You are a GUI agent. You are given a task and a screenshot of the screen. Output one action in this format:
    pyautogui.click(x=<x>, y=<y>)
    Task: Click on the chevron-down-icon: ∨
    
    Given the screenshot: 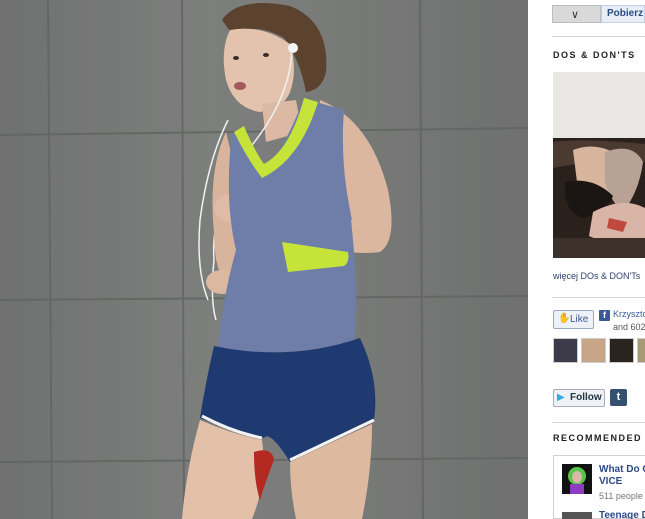 What is the action you would take?
    pyautogui.click(x=575, y=15)
    